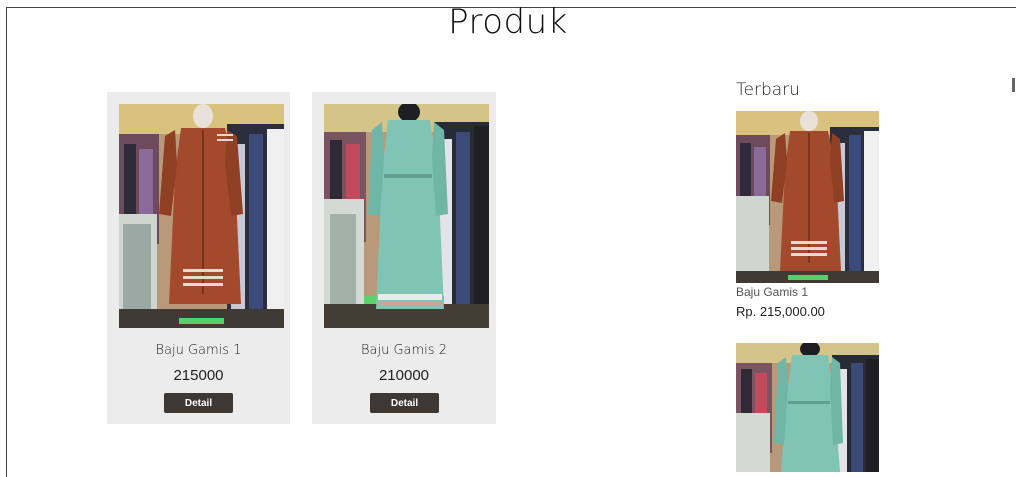 The image size is (1016, 477). Describe the element at coordinates (780, 311) in the screenshot. I see `latest-product-price: Rp. 215,000.00` at that location.